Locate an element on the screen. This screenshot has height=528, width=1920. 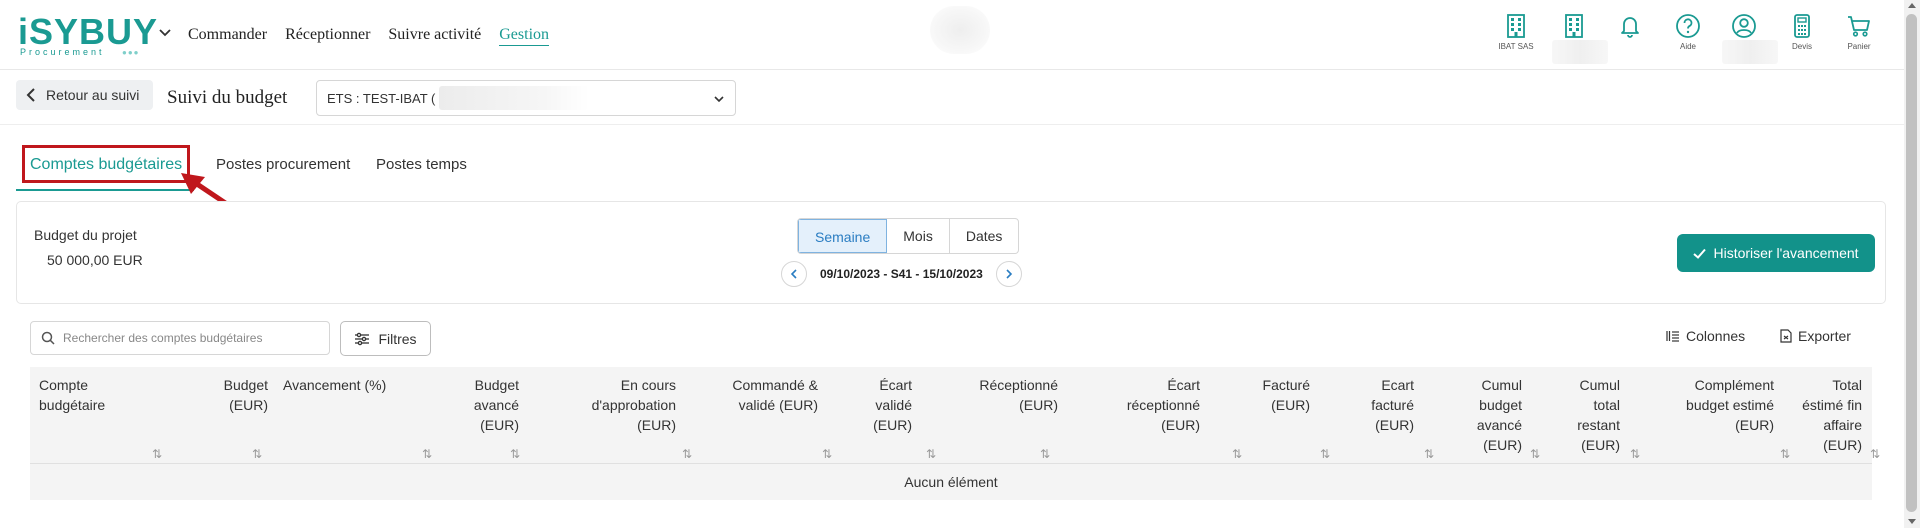
quotes-button: Devis is located at coordinates (1802, 36).